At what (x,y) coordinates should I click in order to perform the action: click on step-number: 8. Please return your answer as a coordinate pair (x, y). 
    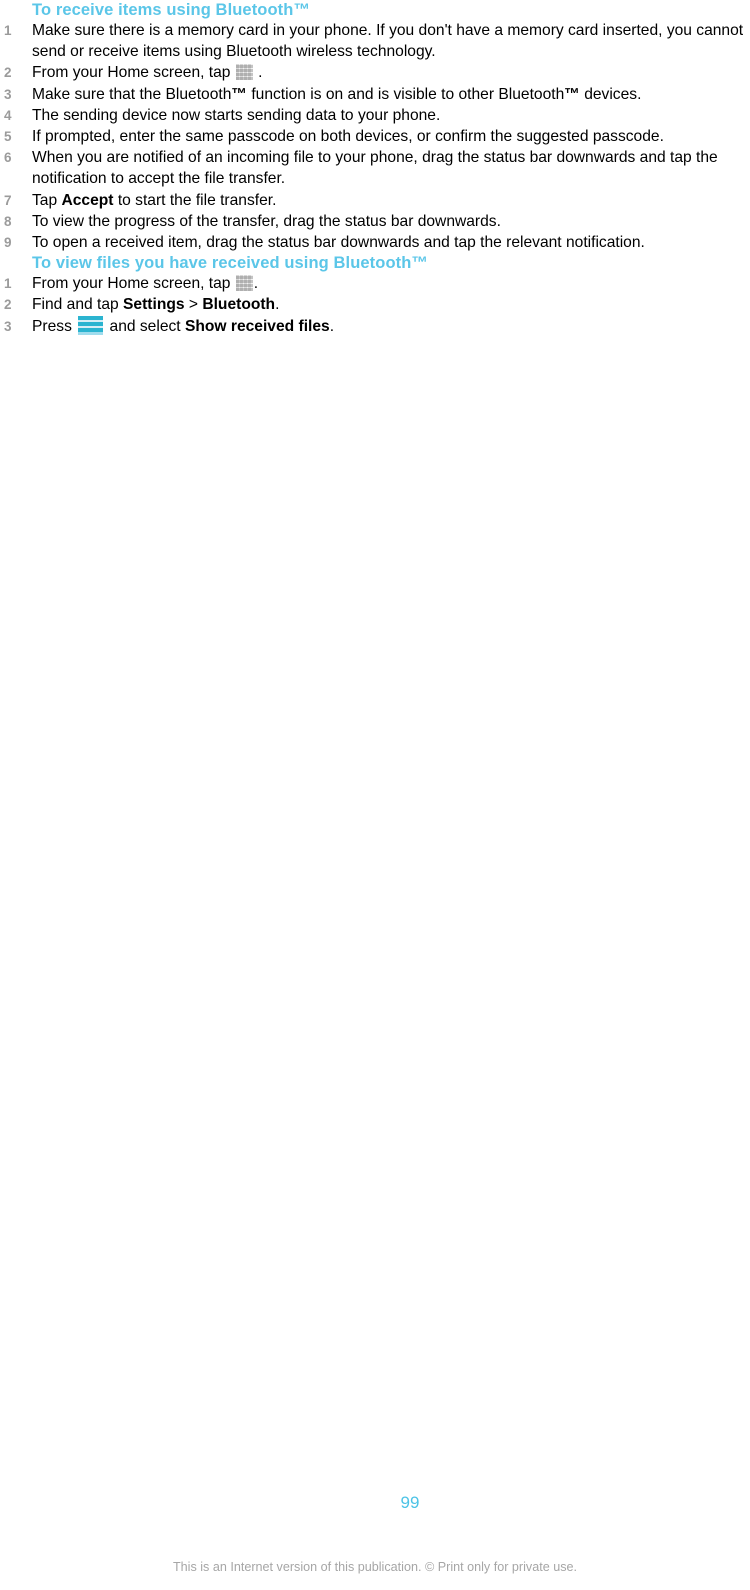
    Looking at the image, I should click on (8, 221).